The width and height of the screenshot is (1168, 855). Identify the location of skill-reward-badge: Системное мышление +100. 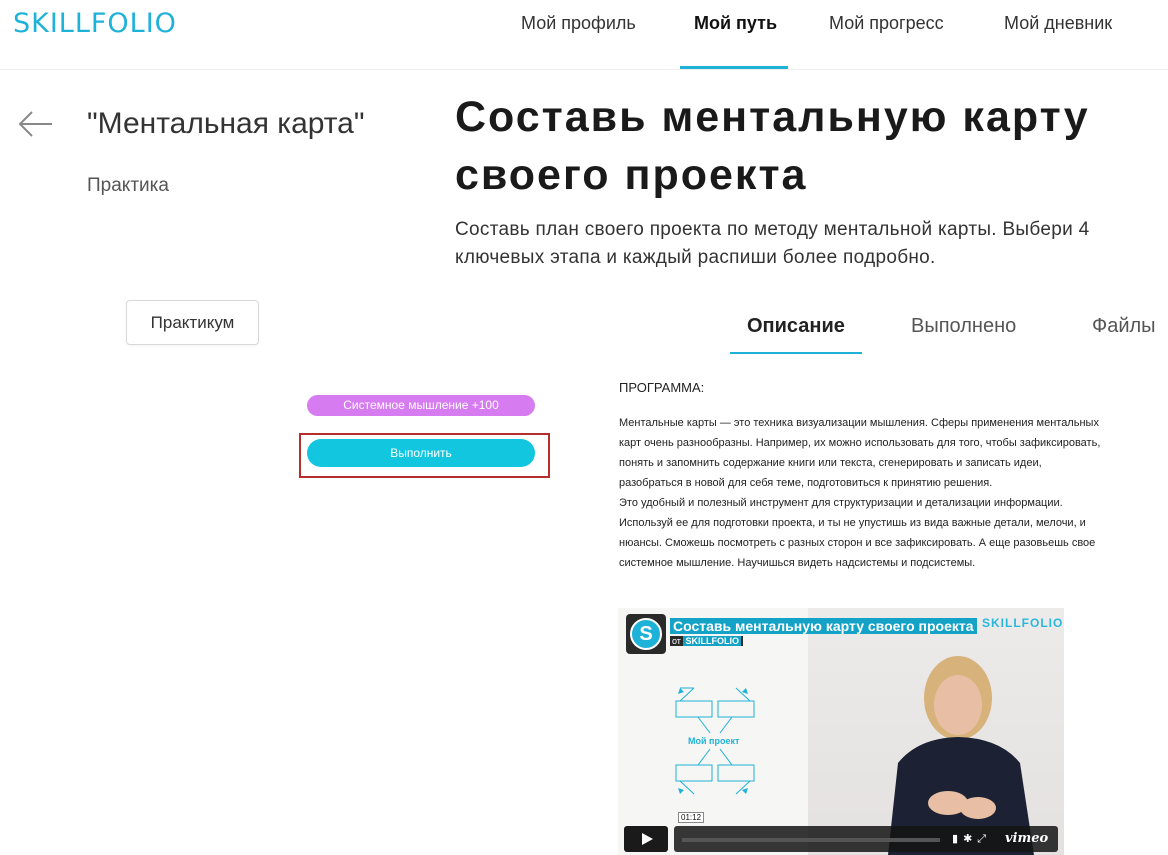
(421, 405).